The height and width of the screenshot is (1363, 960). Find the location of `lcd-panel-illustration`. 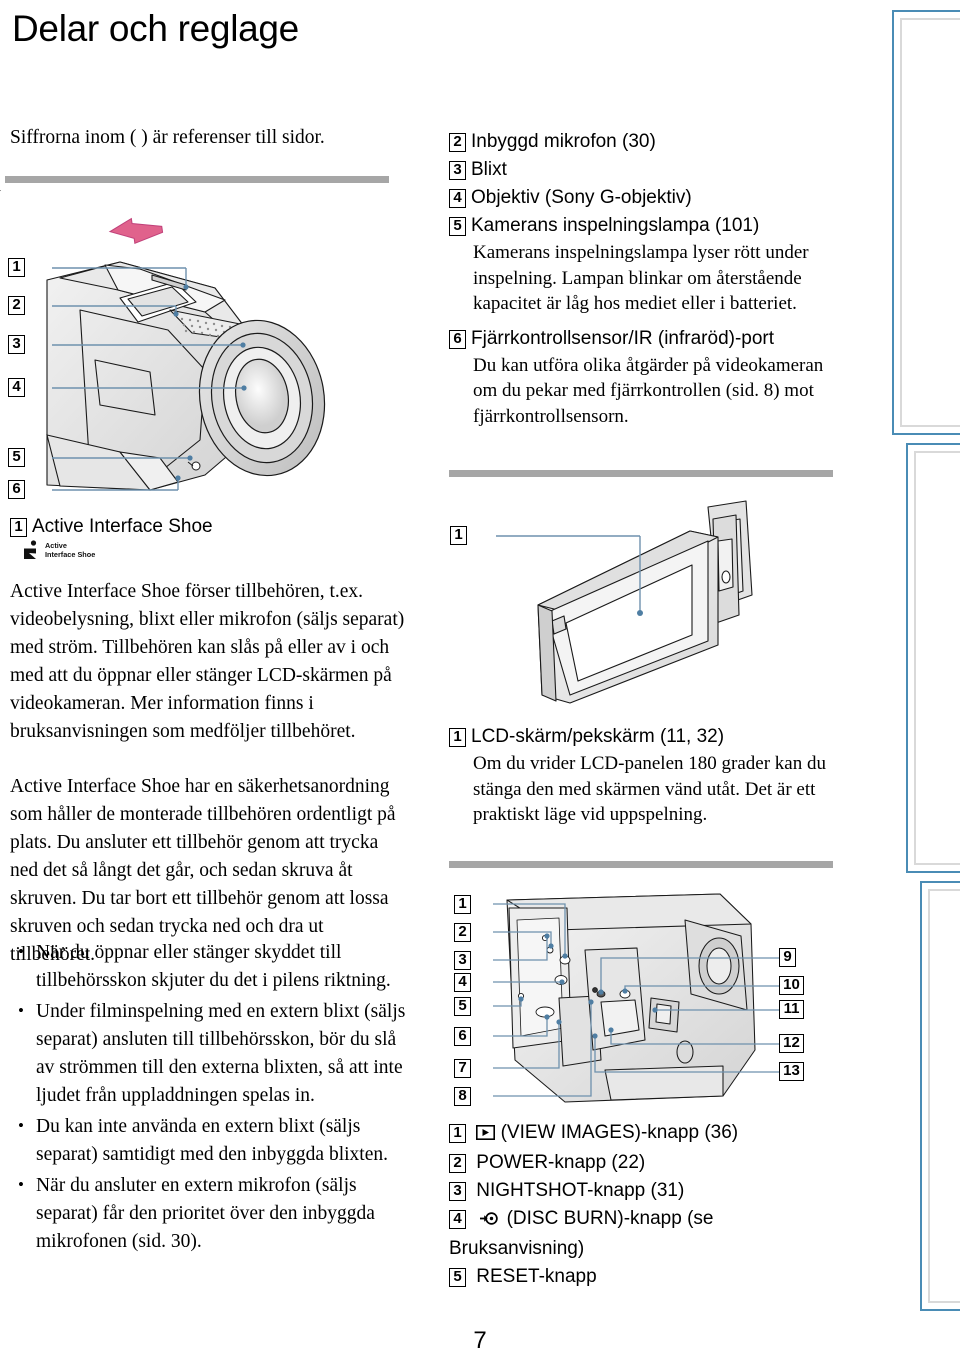

lcd-panel-illustration is located at coordinates (650, 605).